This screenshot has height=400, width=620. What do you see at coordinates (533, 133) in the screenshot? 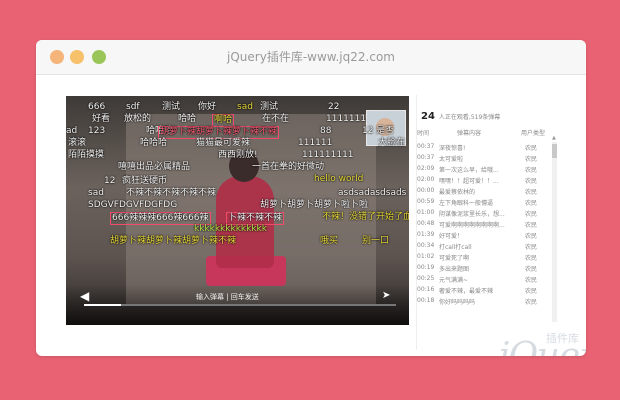
I see `column-header-user: 用户类型` at bounding box center [533, 133].